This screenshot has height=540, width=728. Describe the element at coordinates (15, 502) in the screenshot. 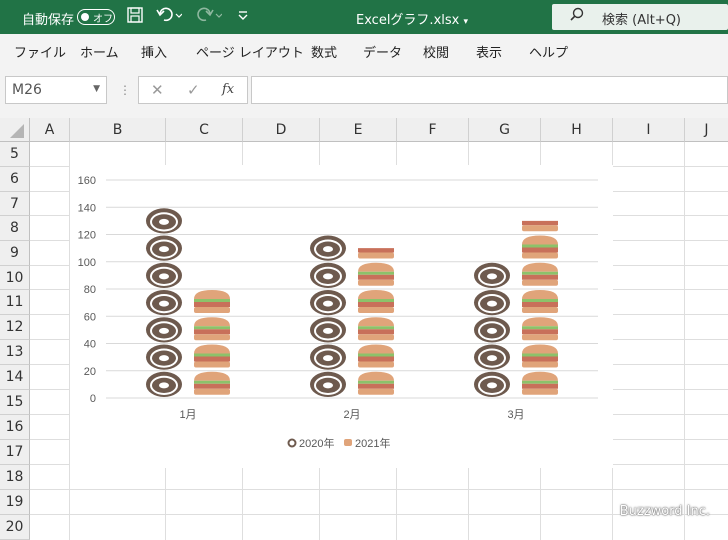

I see `row-header-19: 19` at that location.